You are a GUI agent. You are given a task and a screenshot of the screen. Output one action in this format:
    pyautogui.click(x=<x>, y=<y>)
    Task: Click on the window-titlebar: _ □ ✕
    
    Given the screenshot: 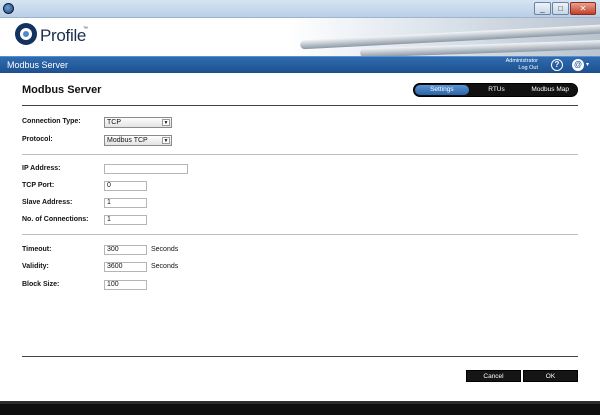 What is the action you would take?
    pyautogui.click(x=300, y=9)
    